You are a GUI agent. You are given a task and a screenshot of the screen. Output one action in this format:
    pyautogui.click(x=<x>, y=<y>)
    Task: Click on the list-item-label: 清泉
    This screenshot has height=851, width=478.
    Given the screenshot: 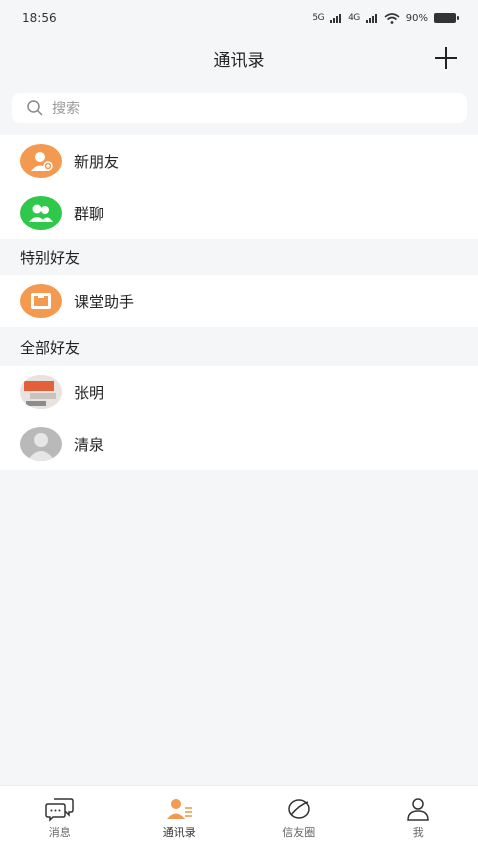 What is the action you would take?
    pyautogui.click(x=89, y=444)
    